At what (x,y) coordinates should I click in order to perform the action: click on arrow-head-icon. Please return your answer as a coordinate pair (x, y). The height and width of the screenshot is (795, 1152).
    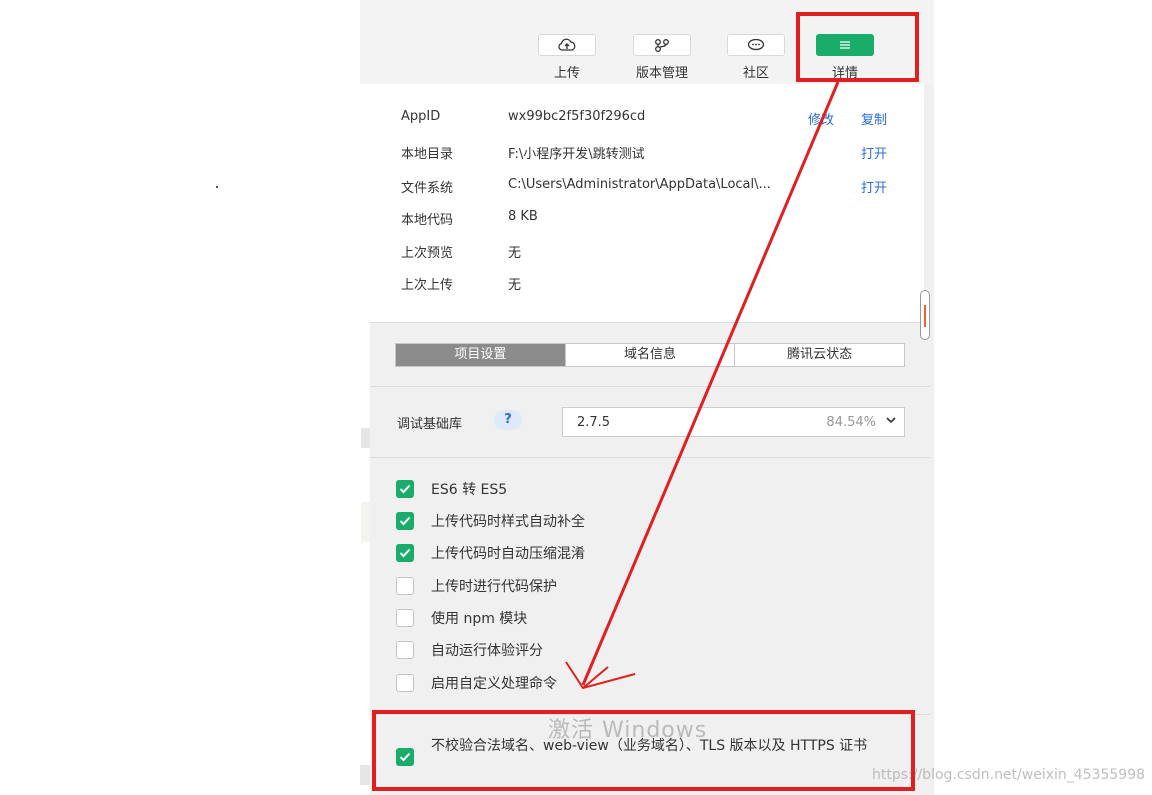
    Looking at the image, I should click on (600, 675).